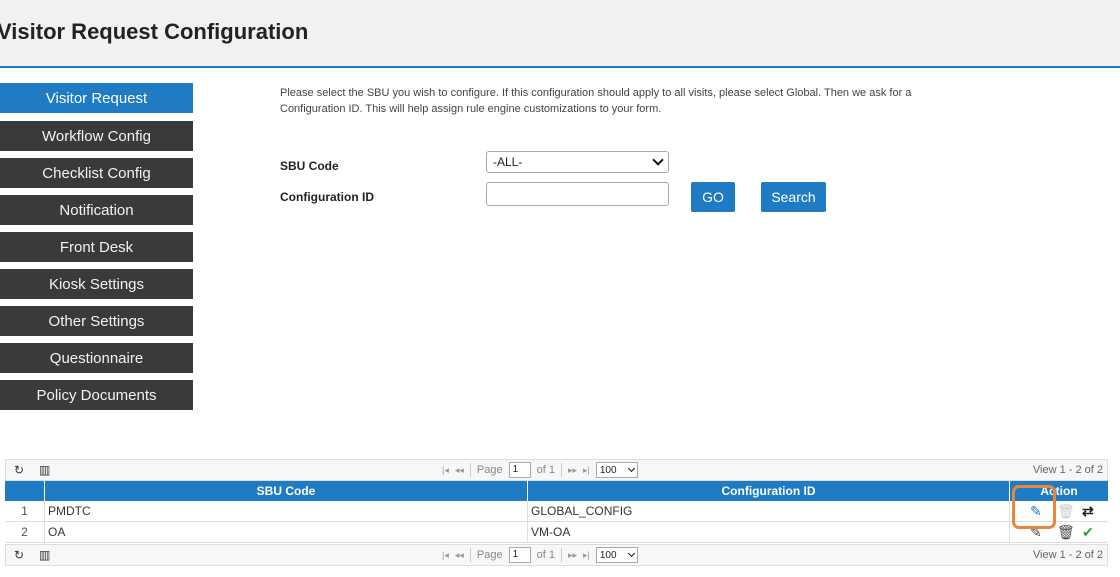  I want to click on action-cell: ✎ 🗑 ⇄, so click(1059, 511).